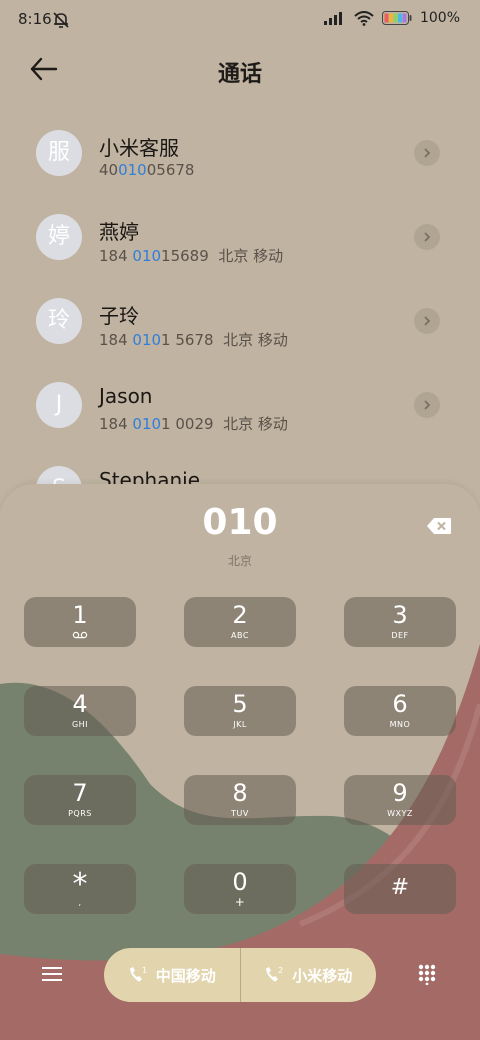  I want to click on call-sim1-label: 中国移动, so click(185, 975).